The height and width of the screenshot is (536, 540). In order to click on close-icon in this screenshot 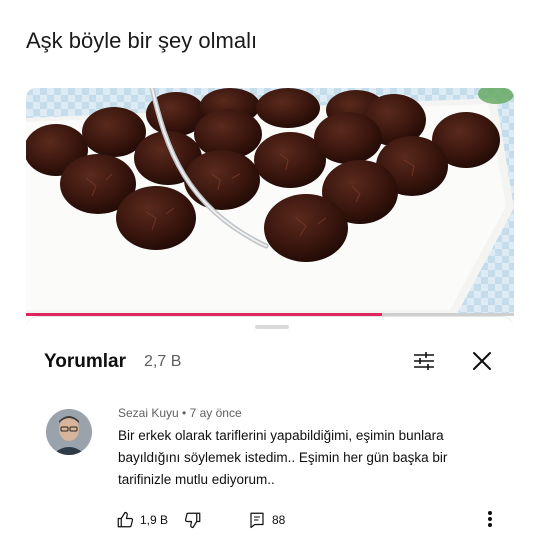, I will do `click(482, 361)`.